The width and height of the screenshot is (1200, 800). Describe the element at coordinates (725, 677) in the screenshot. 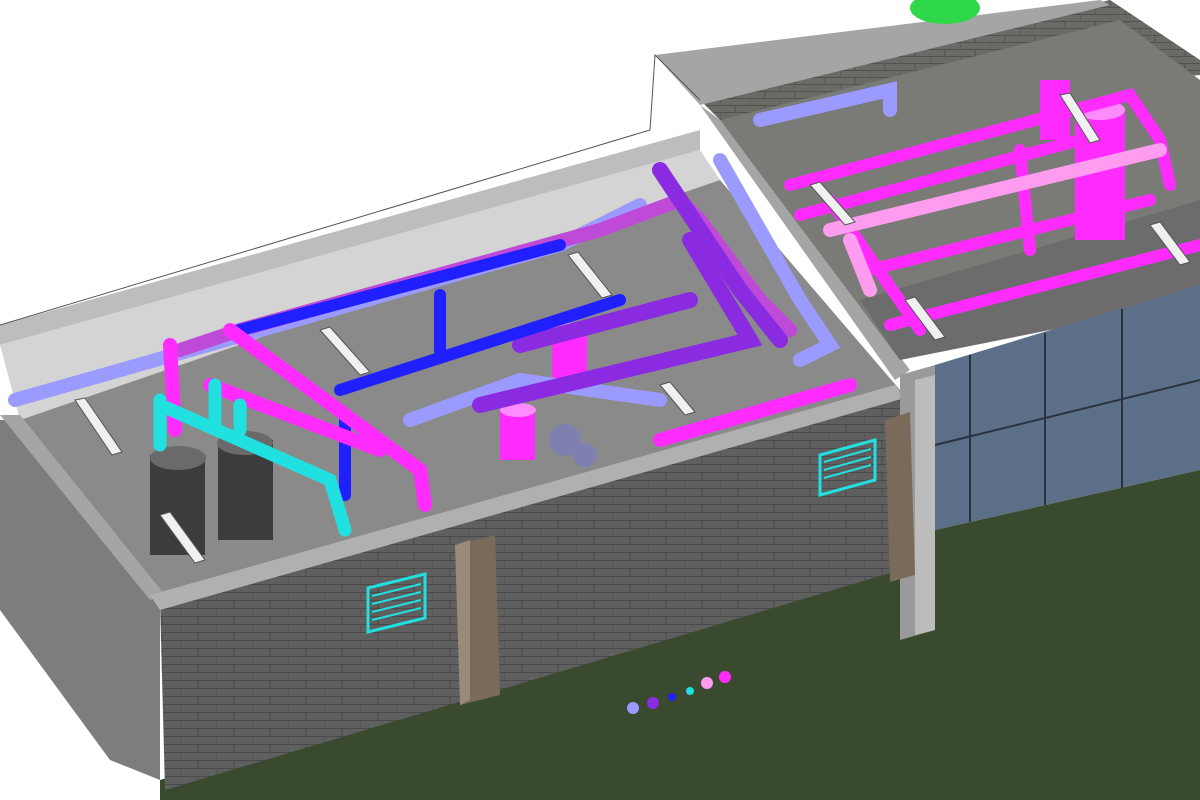

I see `legend-dot-chw-supply` at that location.